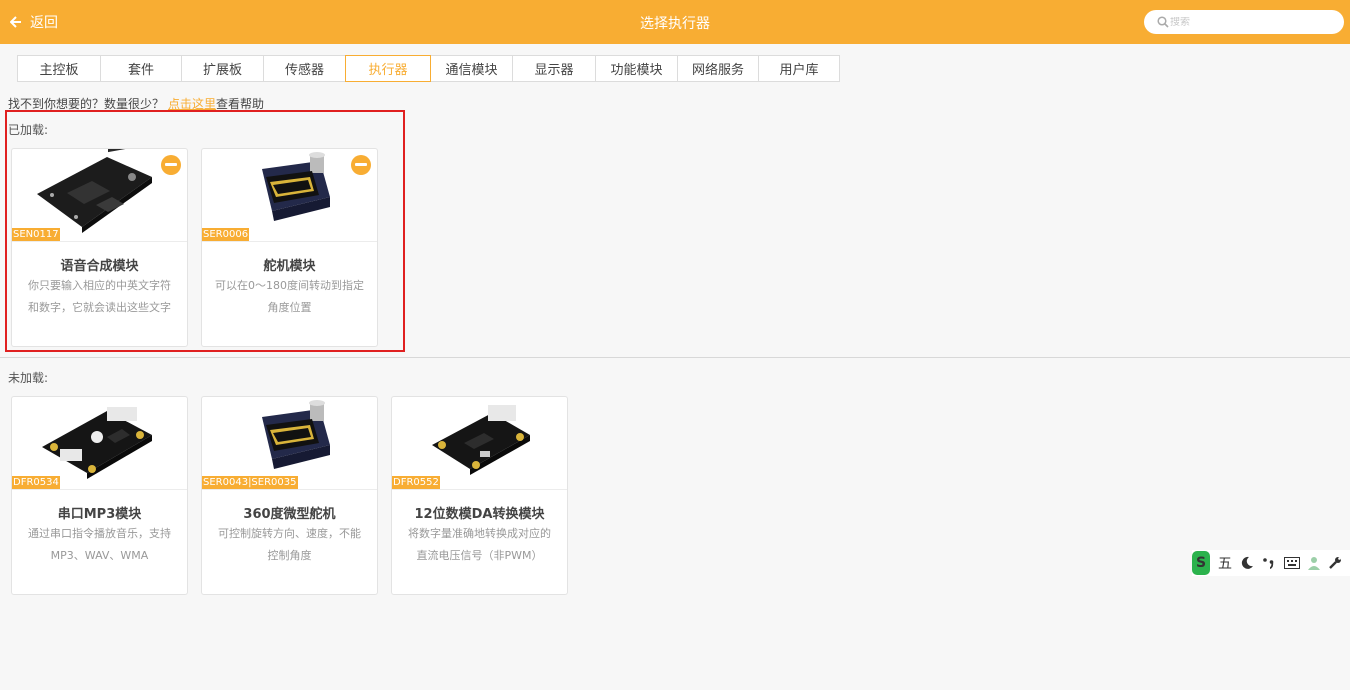 The width and height of the screenshot is (1350, 690). Describe the element at coordinates (222, 68) in the screenshot. I see `tab-expansion-board: 扩展板` at that location.